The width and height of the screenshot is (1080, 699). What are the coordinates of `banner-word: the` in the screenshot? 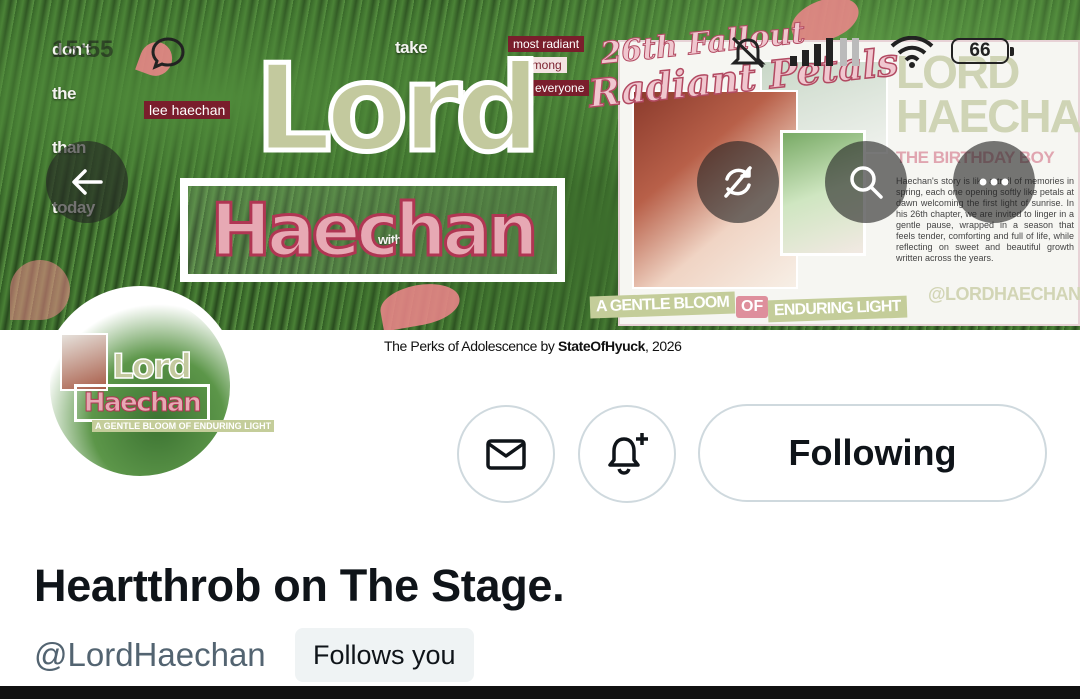 It's located at (64, 93).